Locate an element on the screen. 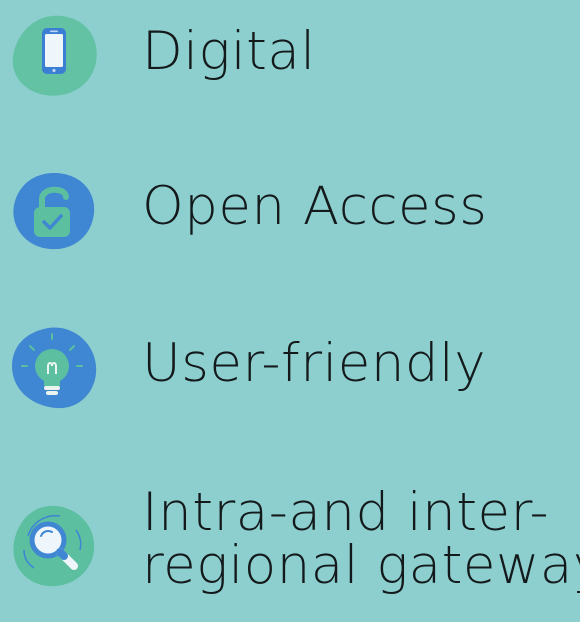  feature-label-line1: Intra-and inter- is located at coordinates (346, 512).